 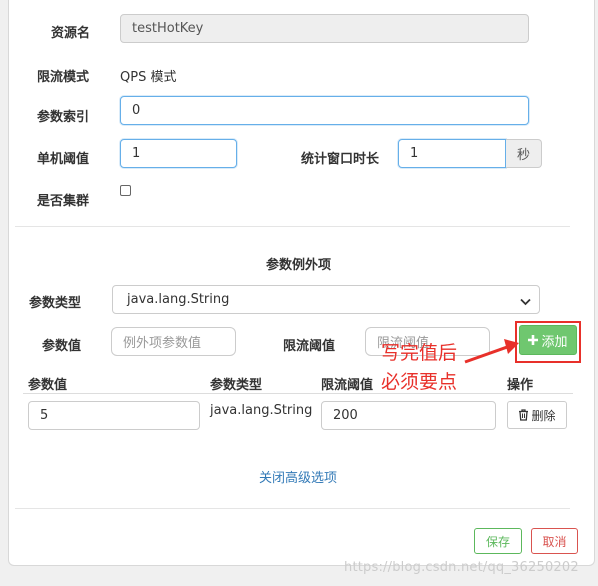 What do you see at coordinates (298, 476) in the screenshot?
I see `close-advanced-link: 关闭高级选项` at bounding box center [298, 476].